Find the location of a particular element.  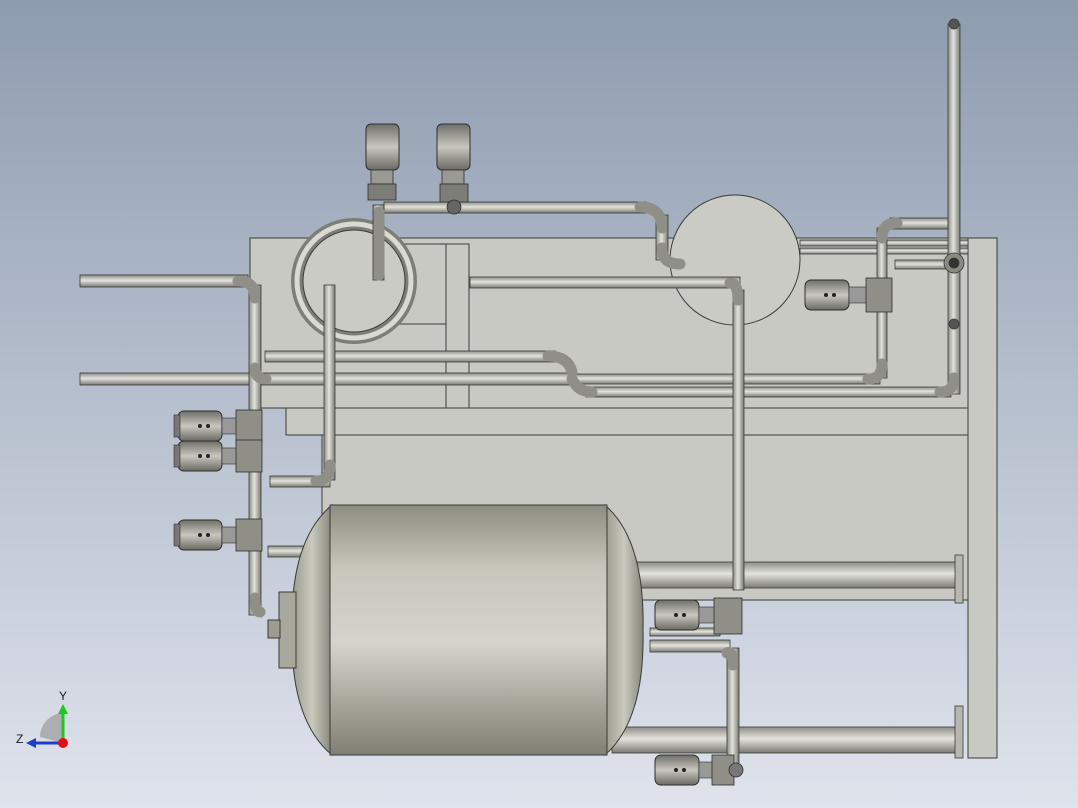

z-axis-label: Z is located at coordinates (19, 739).